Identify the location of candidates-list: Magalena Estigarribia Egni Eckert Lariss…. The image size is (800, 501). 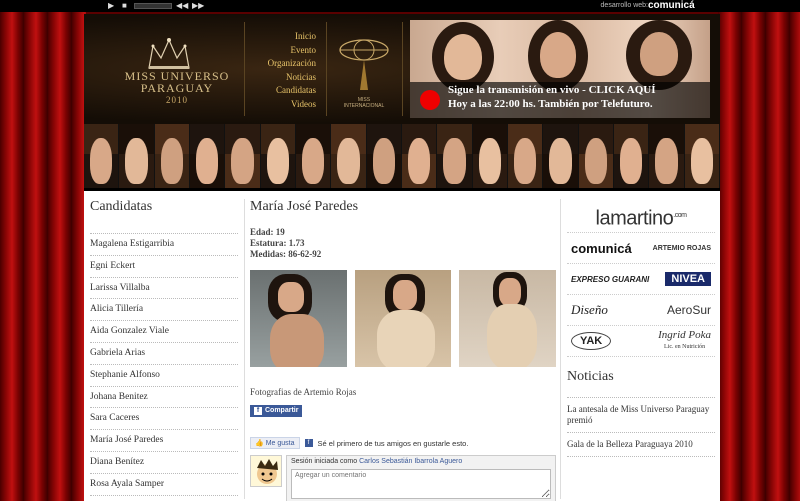
(164, 364).